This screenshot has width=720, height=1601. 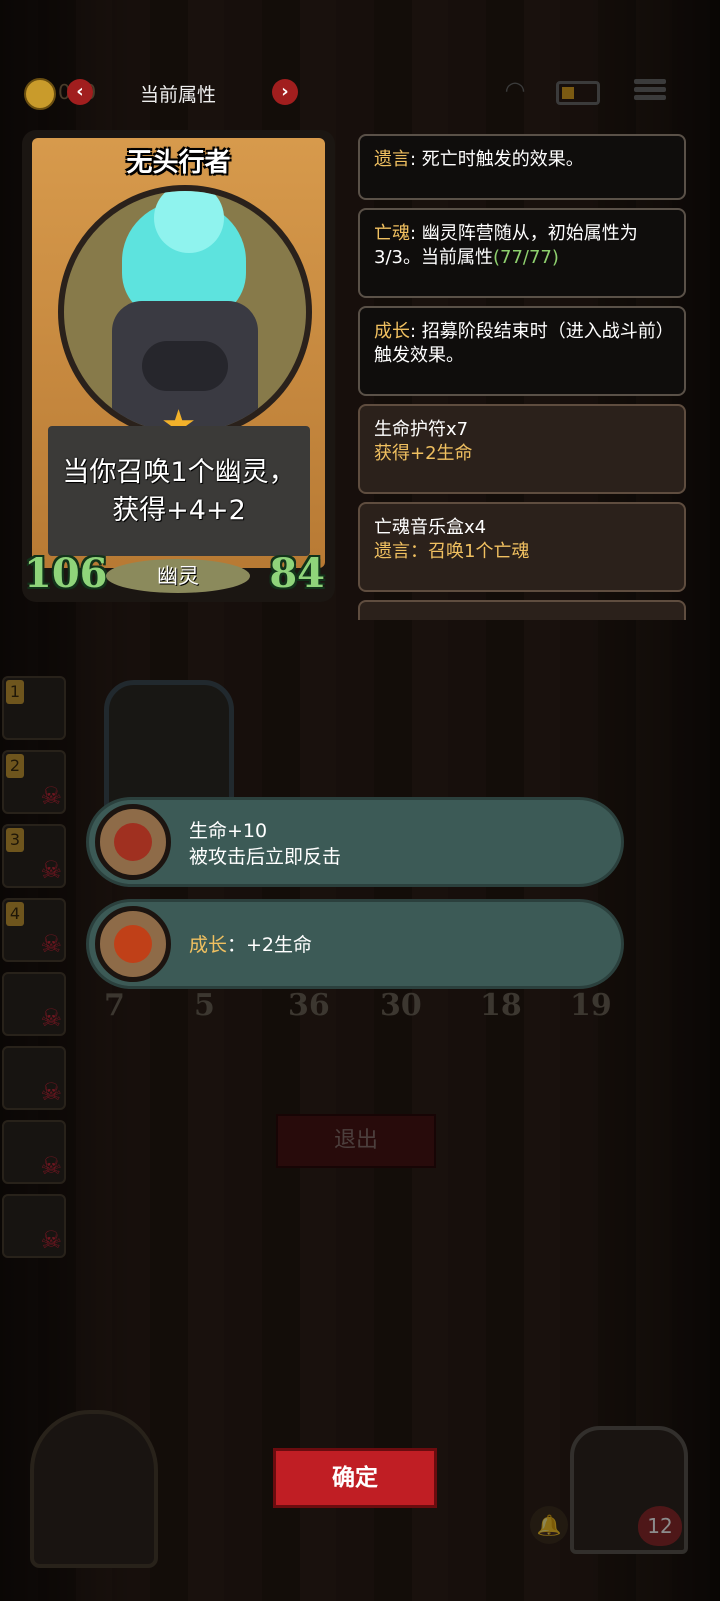 What do you see at coordinates (423, 453) in the screenshot?
I see `item-desc: 获得+2生命` at bounding box center [423, 453].